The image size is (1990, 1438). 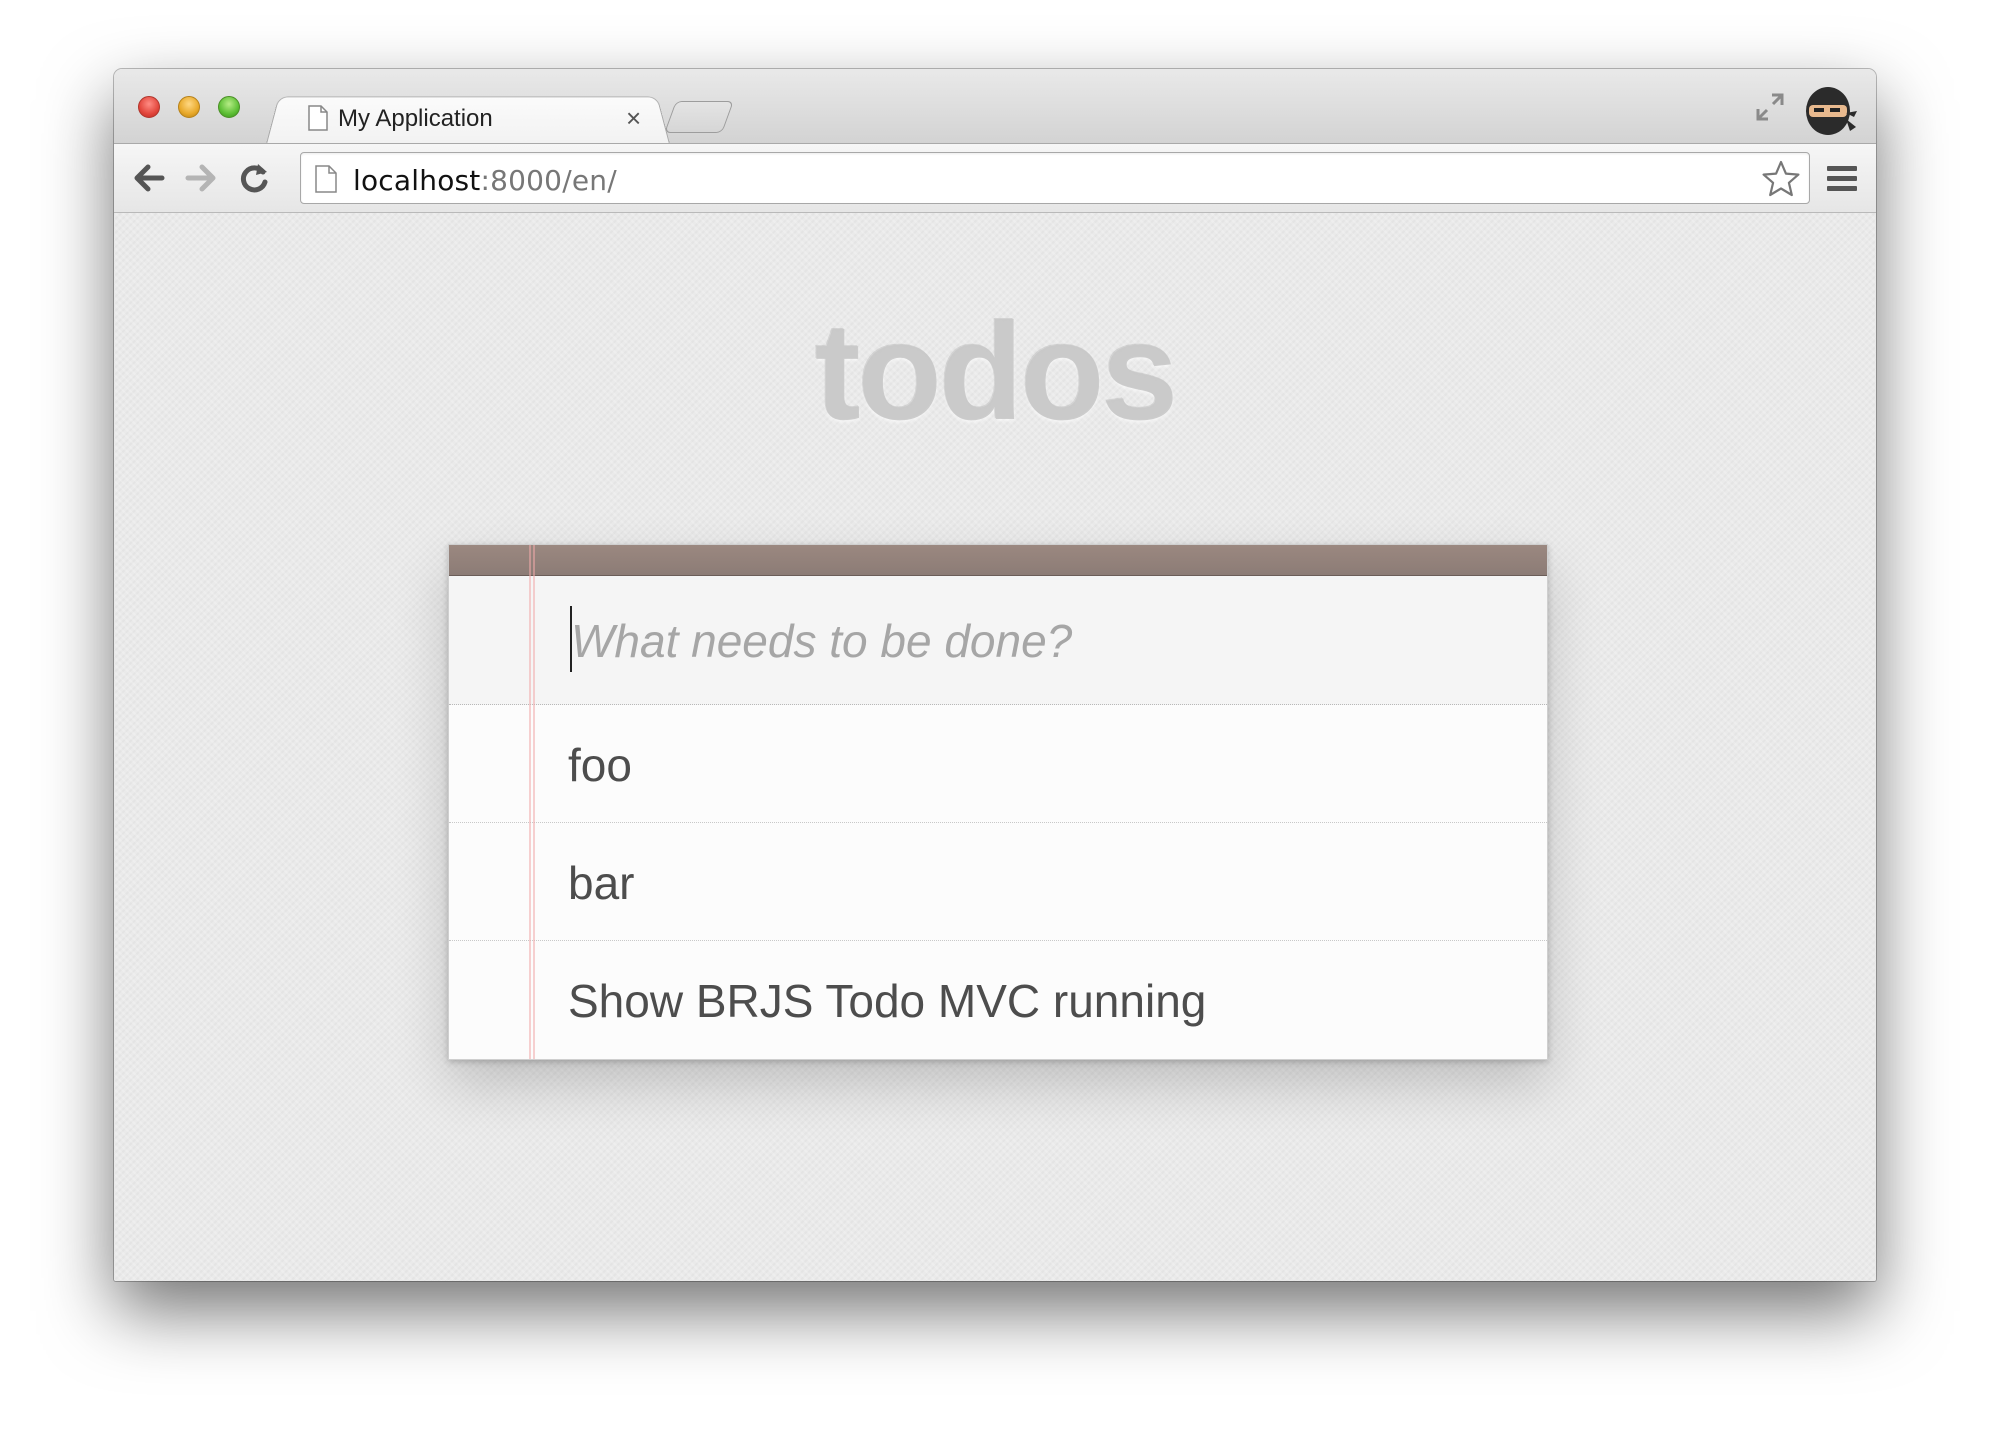 What do you see at coordinates (1055, 178) in the screenshot?
I see `address-bar: localhost:8000/en/` at bounding box center [1055, 178].